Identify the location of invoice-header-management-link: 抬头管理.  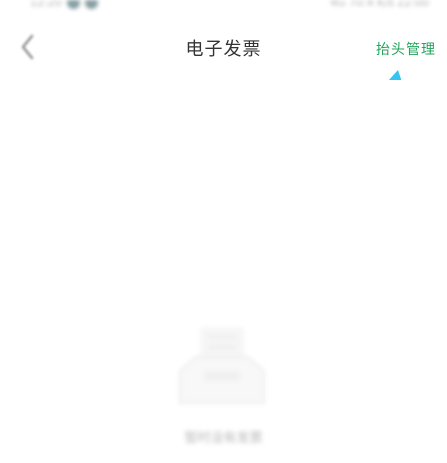
(406, 49).